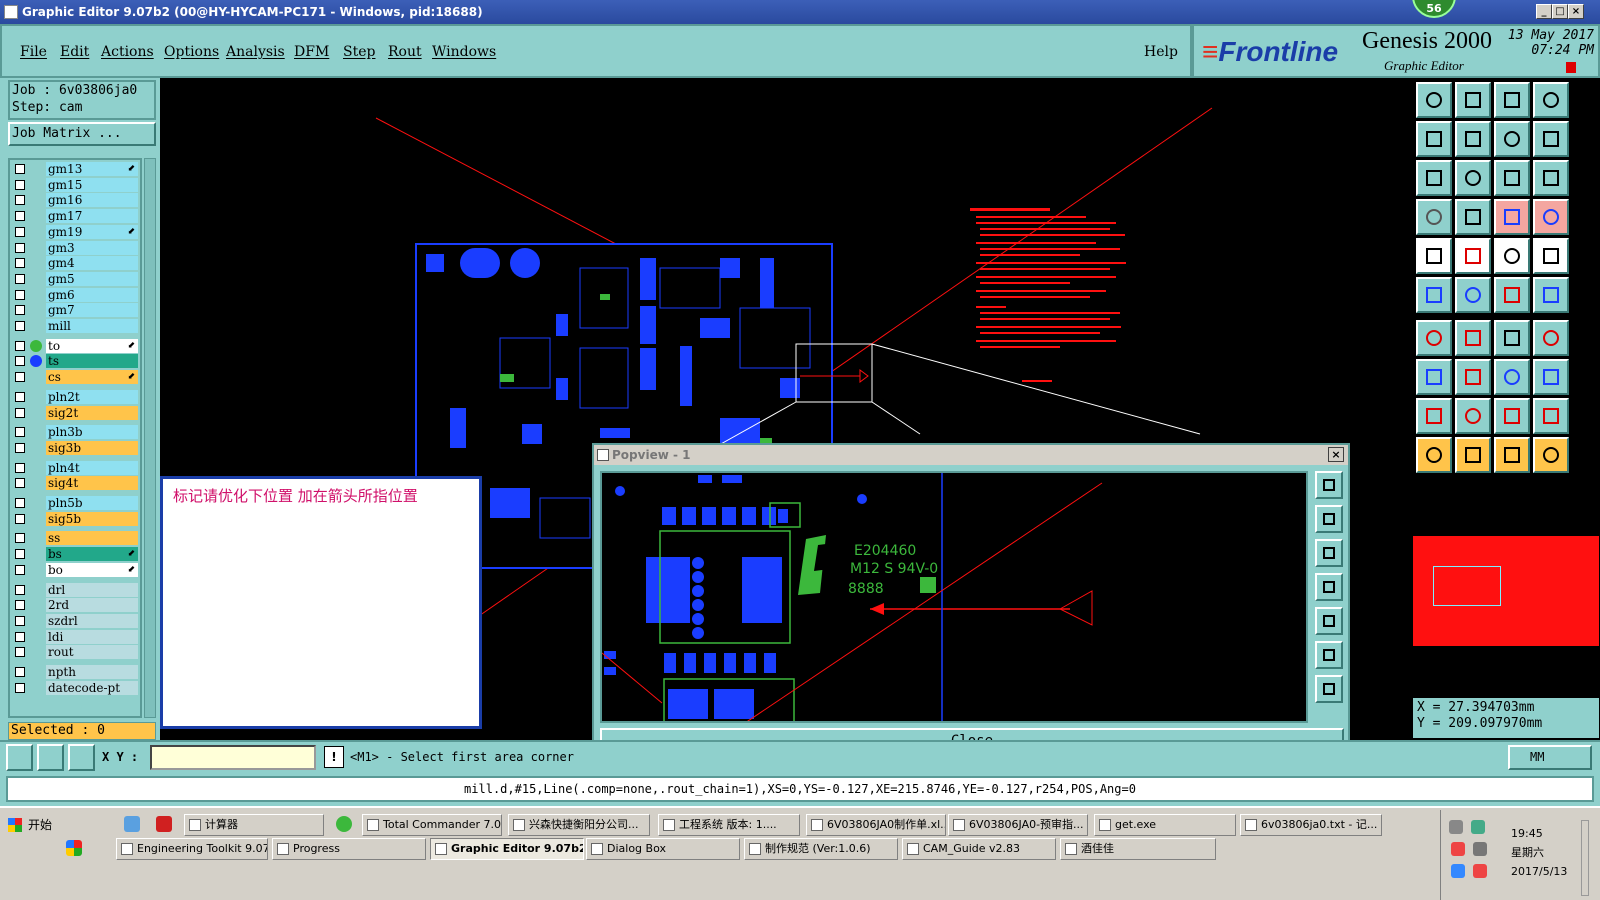  Describe the element at coordinates (979, 849) in the screenshot. I see `taskbar-item: CAM_Guide v2.83` at that location.